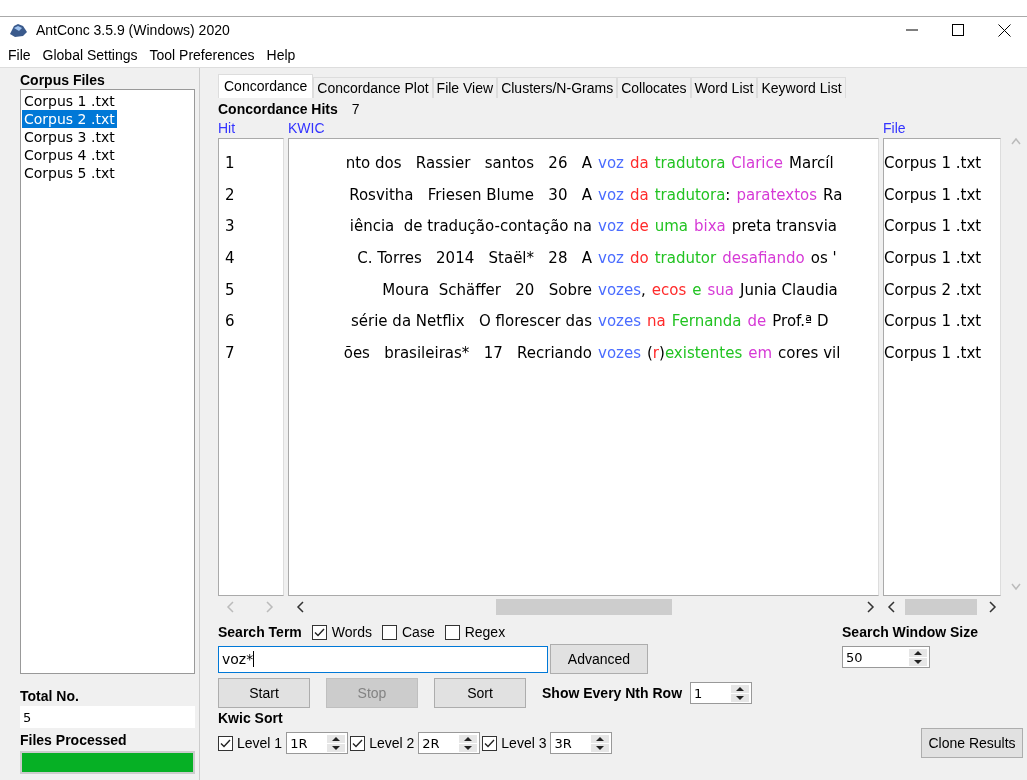  Describe the element at coordinates (69, 119) in the screenshot. I see `file-item: Corpus 2 .txt` at that location.